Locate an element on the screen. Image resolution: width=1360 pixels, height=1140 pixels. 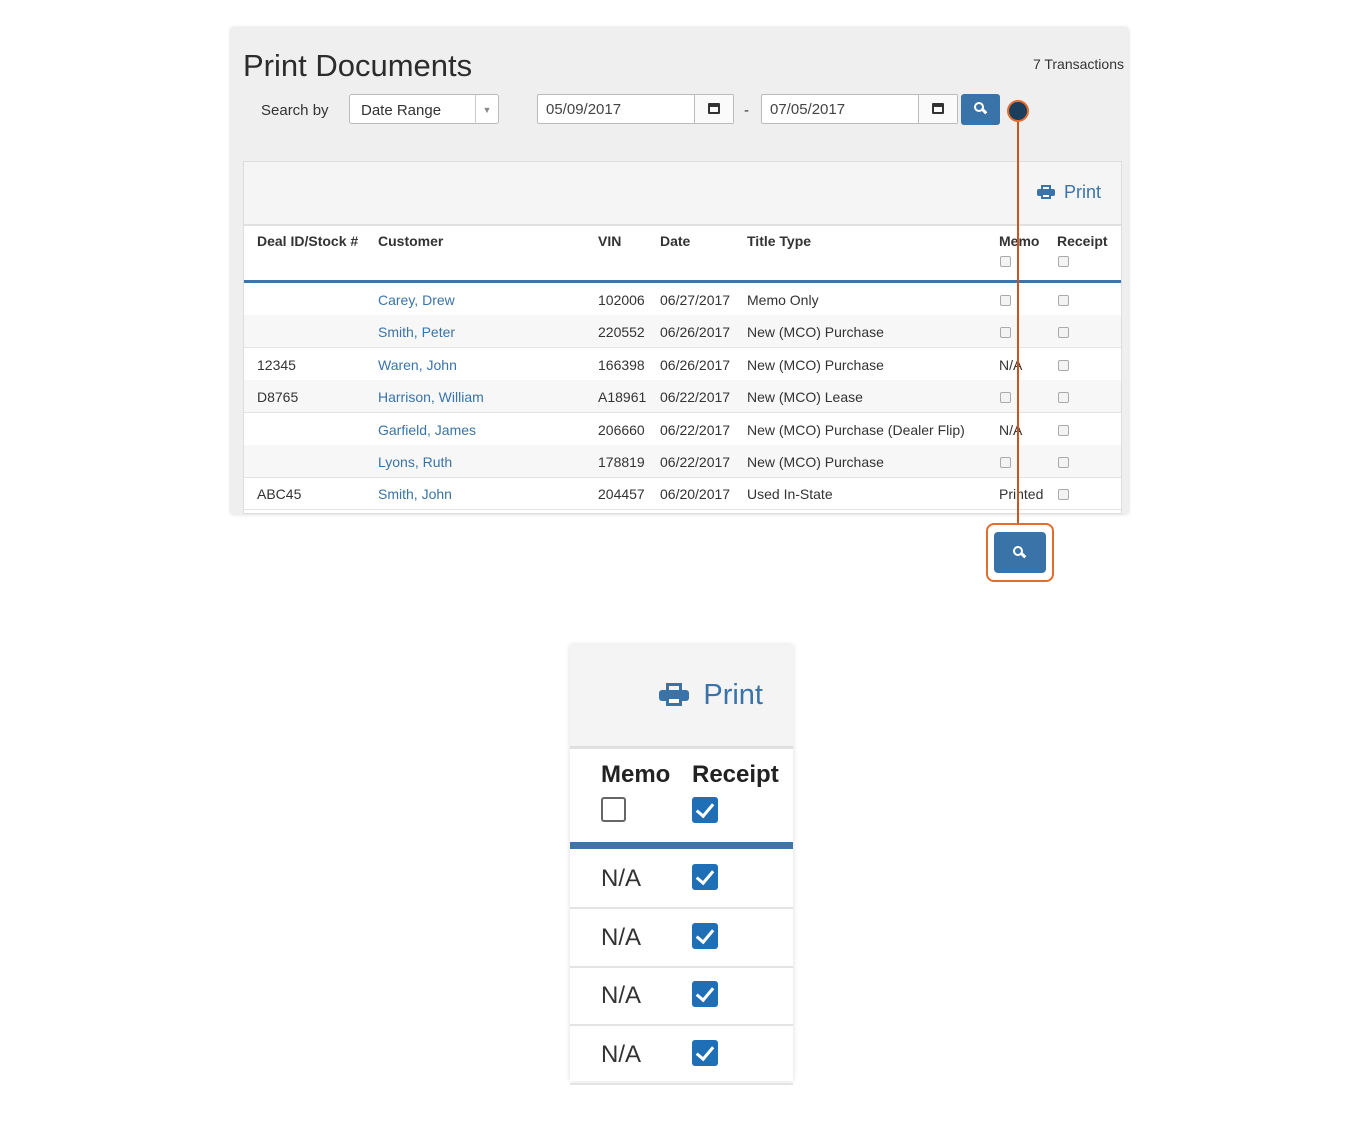
title-type-cell: New (MCO) Purchase (Dealer Flip) is located at coordinates (856, 429).